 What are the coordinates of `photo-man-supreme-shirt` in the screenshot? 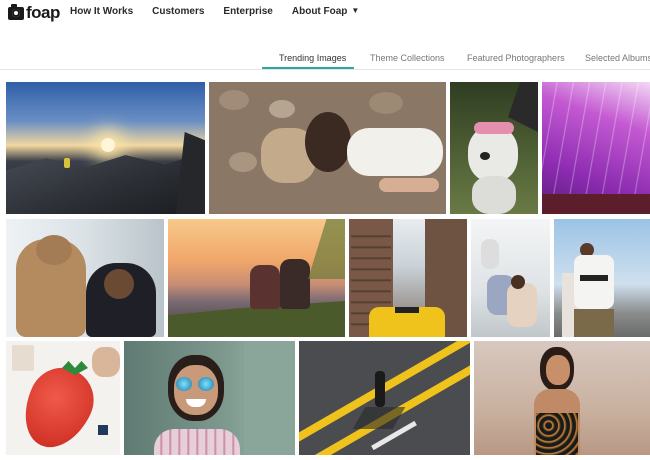 It's located at (602, 278).